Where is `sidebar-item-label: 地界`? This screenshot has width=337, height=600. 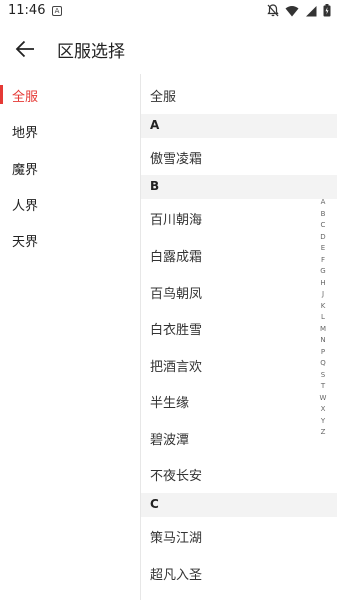
sidebar-item-label: 地界 is located at coordinates (25, 133).